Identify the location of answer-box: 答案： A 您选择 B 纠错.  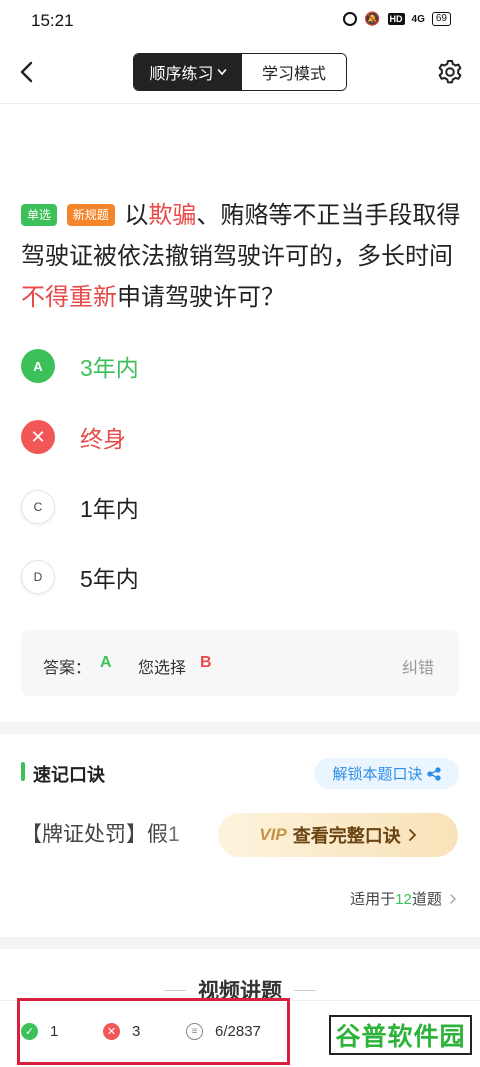
(240, 663).